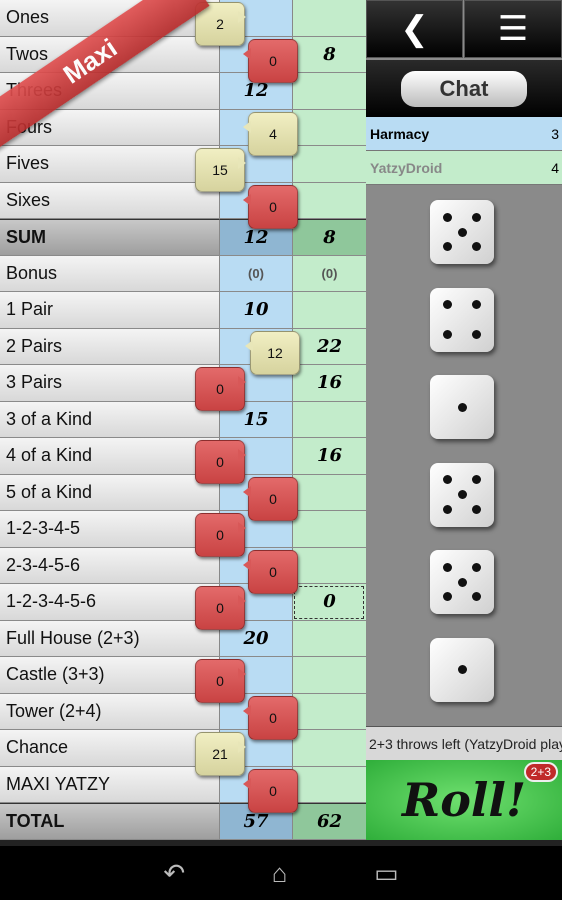 The height and width of the screenshot is (900, 562). I want to click on score-row: 1 Pair 10, so click(183, 310).